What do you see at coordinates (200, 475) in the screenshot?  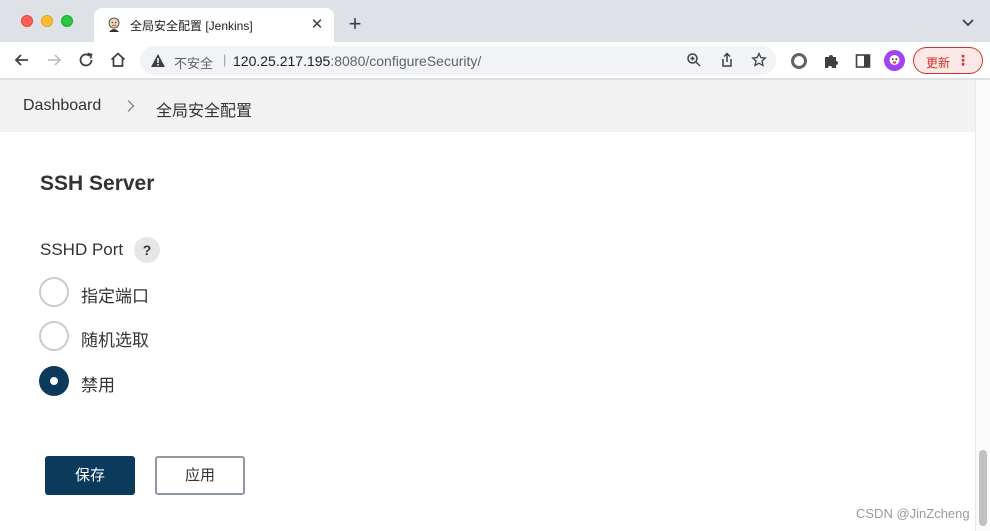 I see `apply-button: 应用` at bounding box center [200, 475].